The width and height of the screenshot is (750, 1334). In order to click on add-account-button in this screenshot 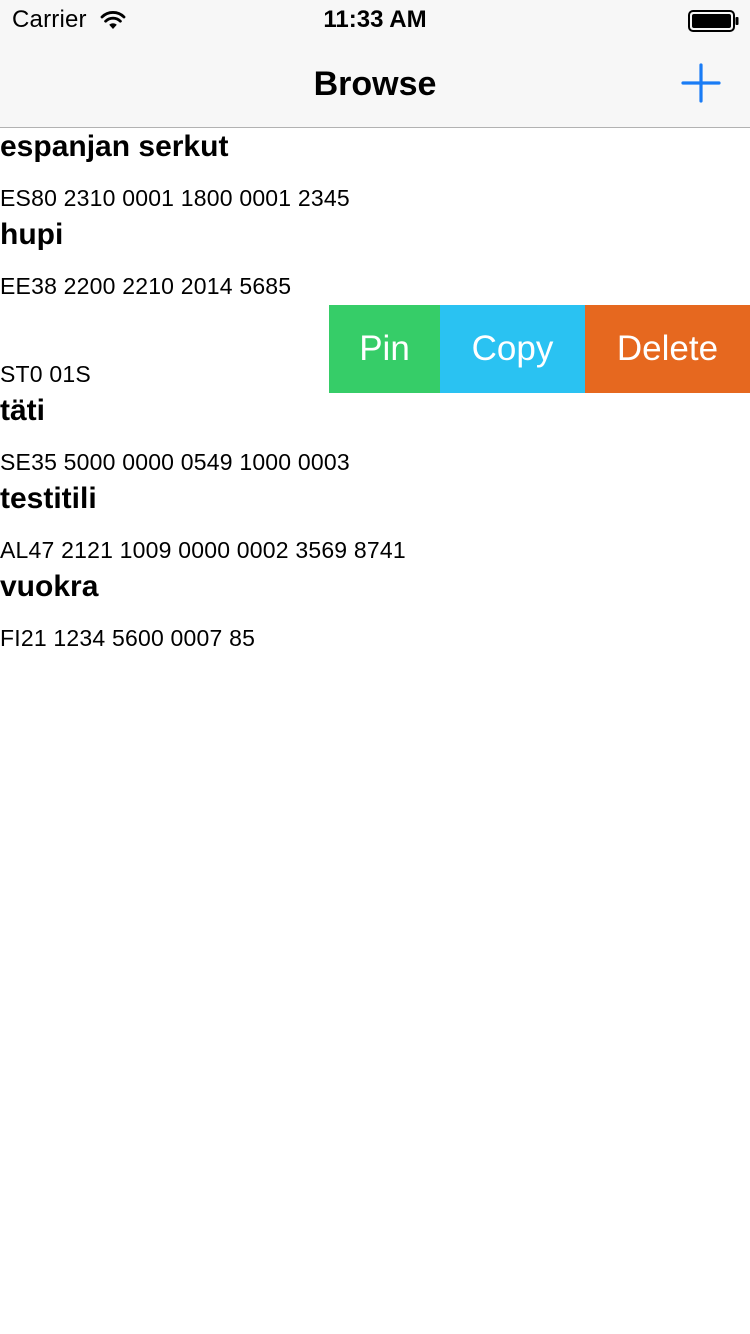, I will do `click(701, 83)`.